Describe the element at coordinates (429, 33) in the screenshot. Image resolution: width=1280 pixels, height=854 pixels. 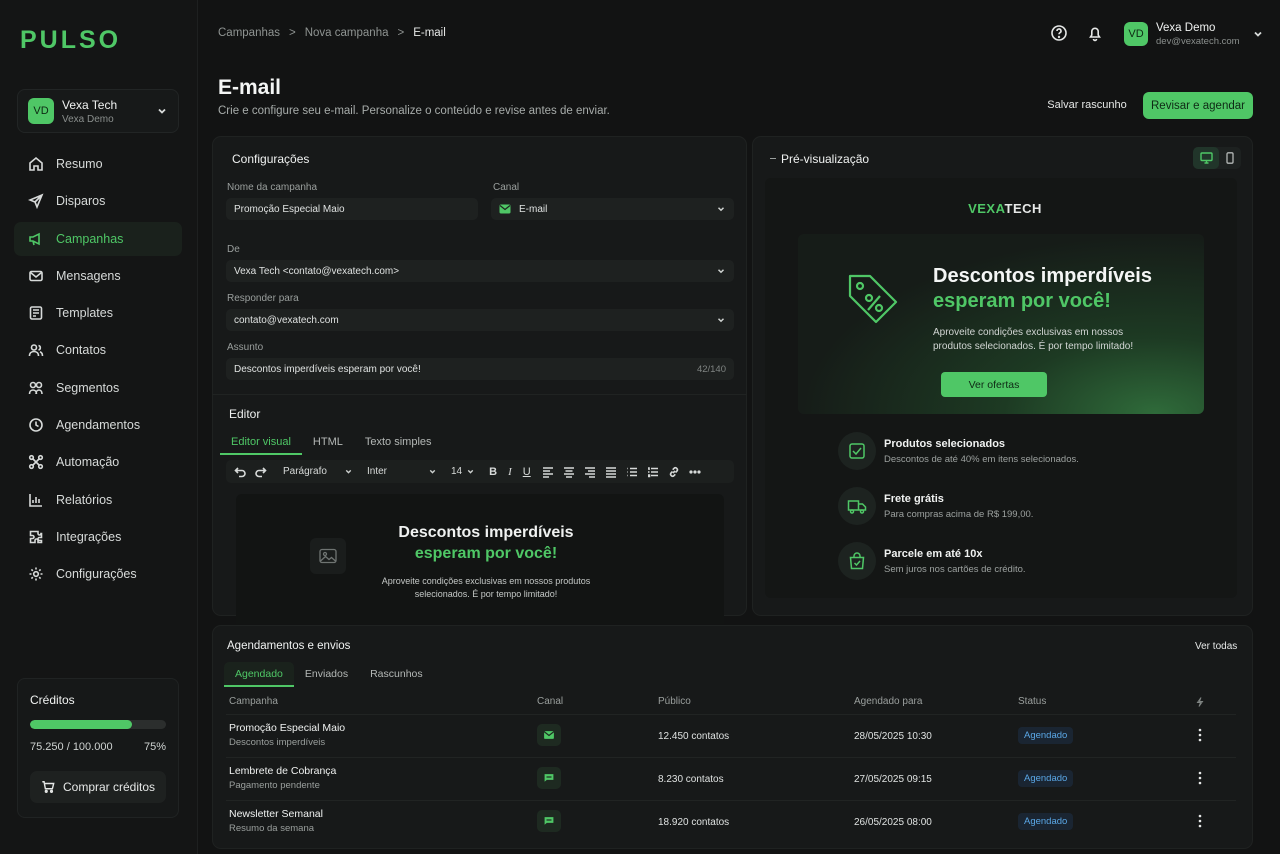
I see `breadcrumb-current: E-mail` at that location.